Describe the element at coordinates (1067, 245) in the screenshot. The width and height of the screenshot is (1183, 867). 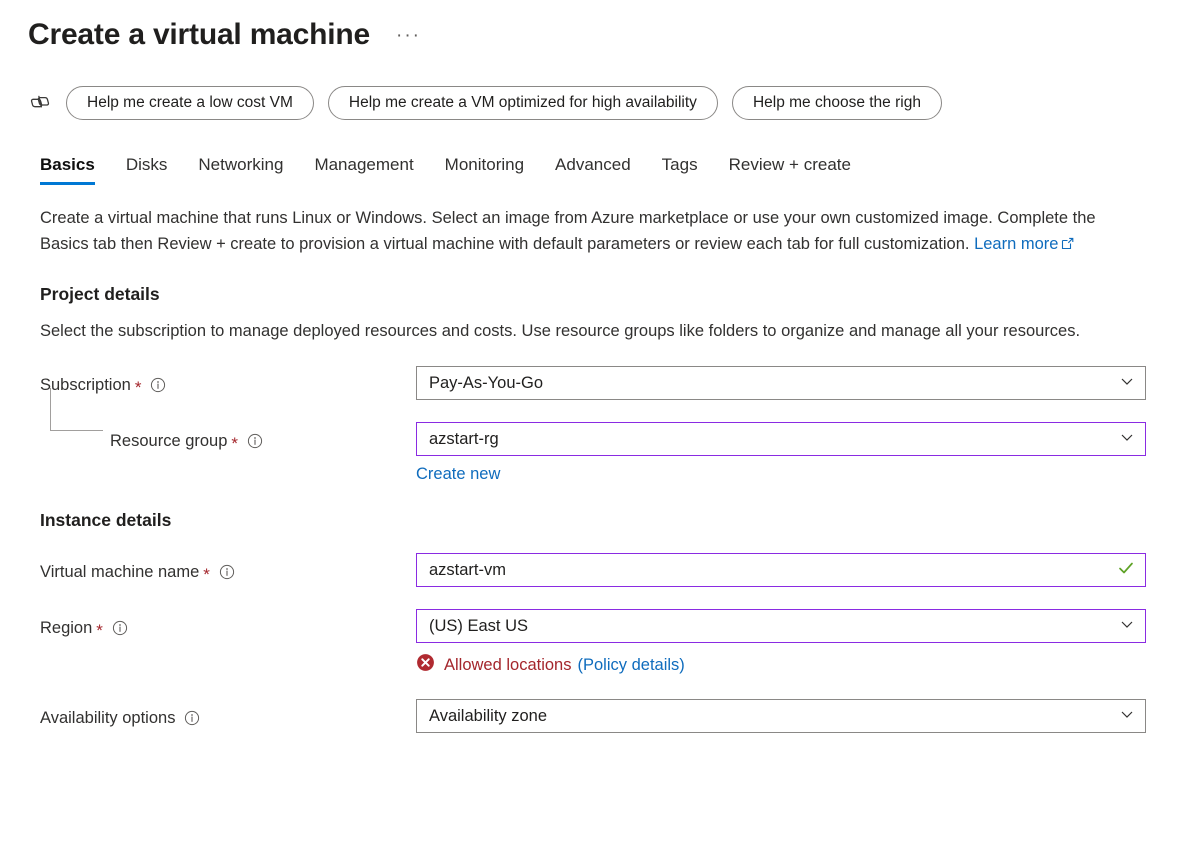
I see `external-link-icon` at that location.